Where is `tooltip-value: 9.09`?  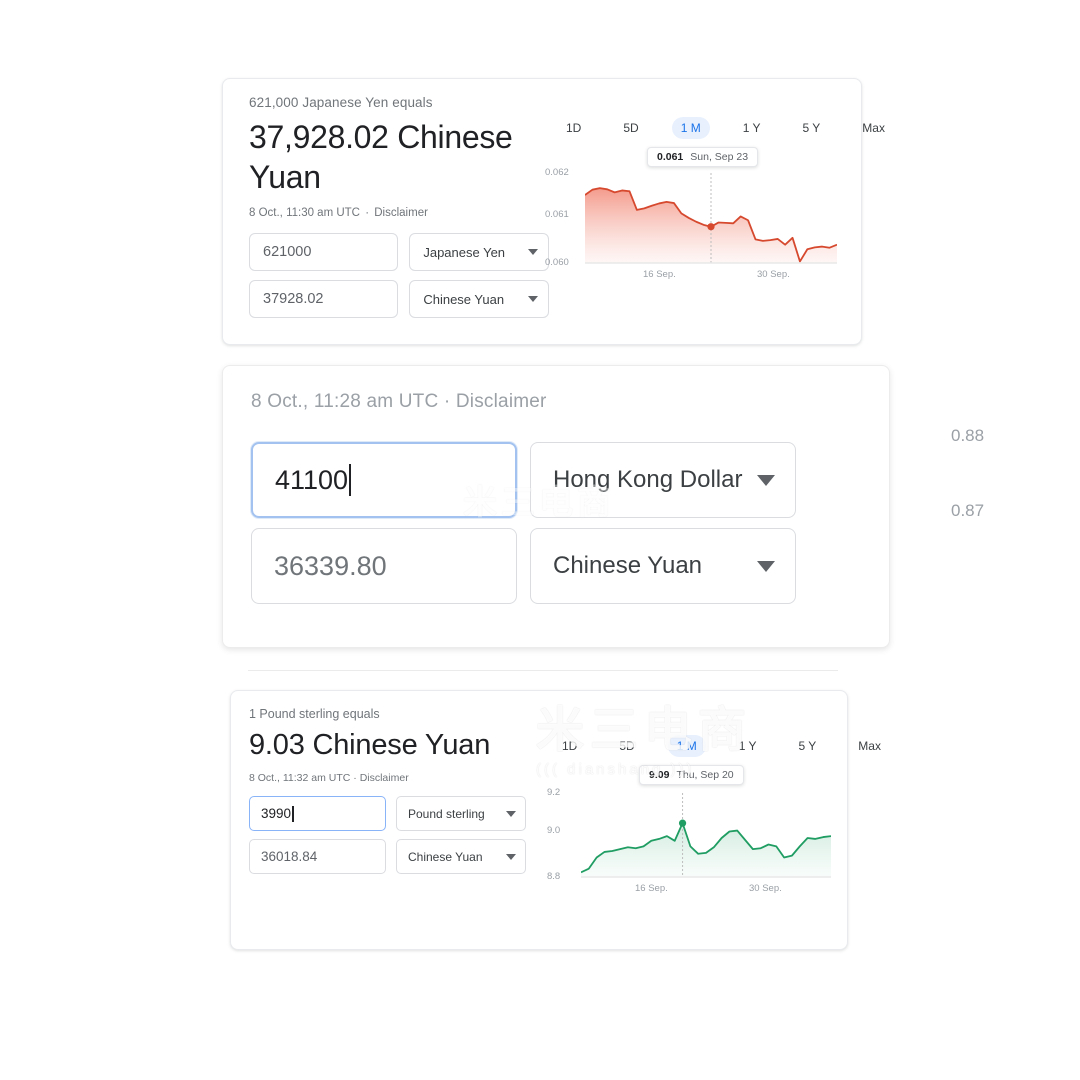
tooltip-value: 9.09 is located at coordinates (659, 775).